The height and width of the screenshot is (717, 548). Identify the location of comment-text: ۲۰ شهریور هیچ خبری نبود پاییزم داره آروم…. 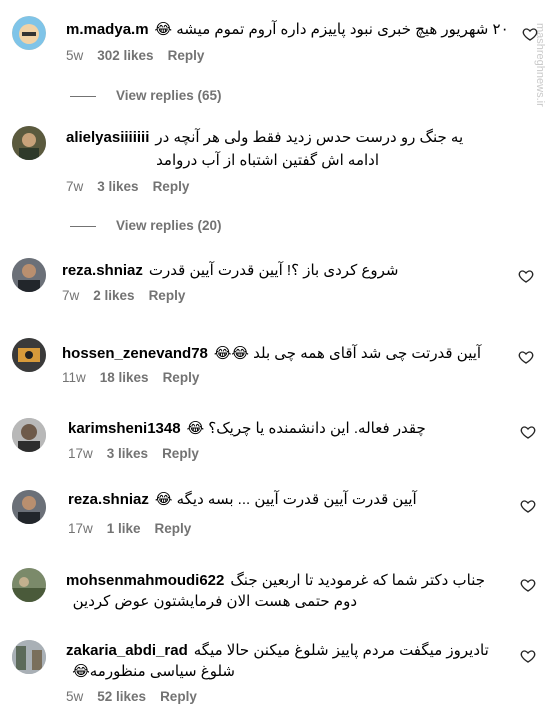
(331, 29).